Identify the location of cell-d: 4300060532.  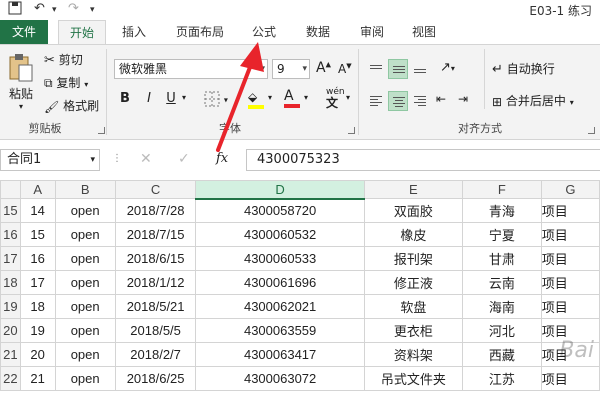
(280, 234).